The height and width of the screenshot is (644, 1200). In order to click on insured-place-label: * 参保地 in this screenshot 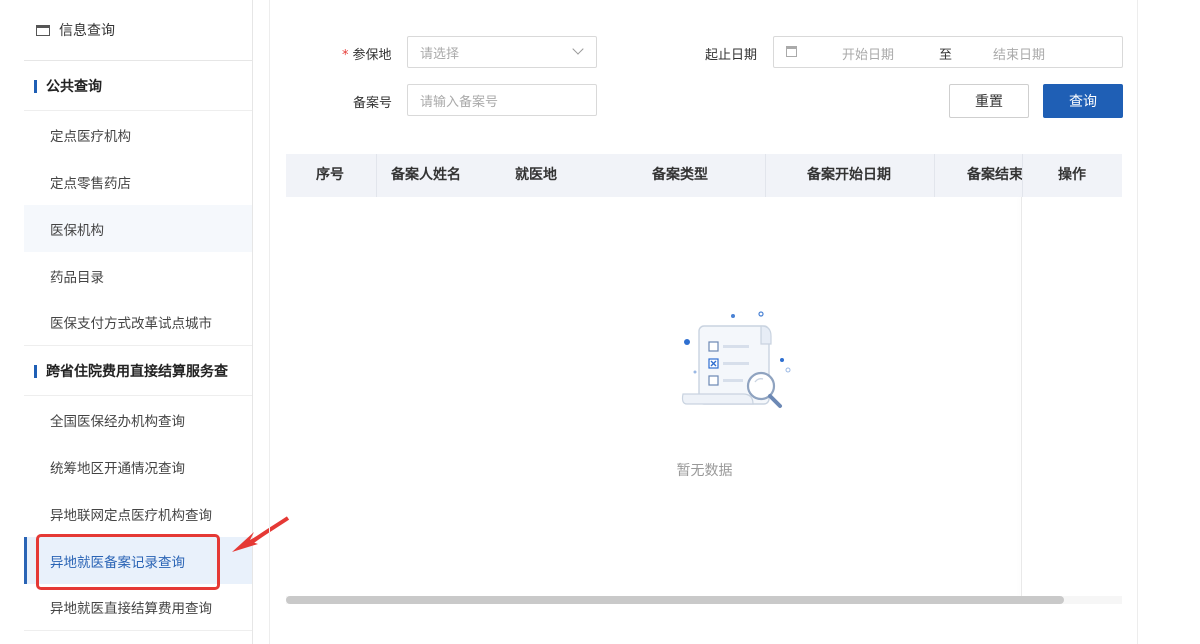, I will do `click(367, 53)`.